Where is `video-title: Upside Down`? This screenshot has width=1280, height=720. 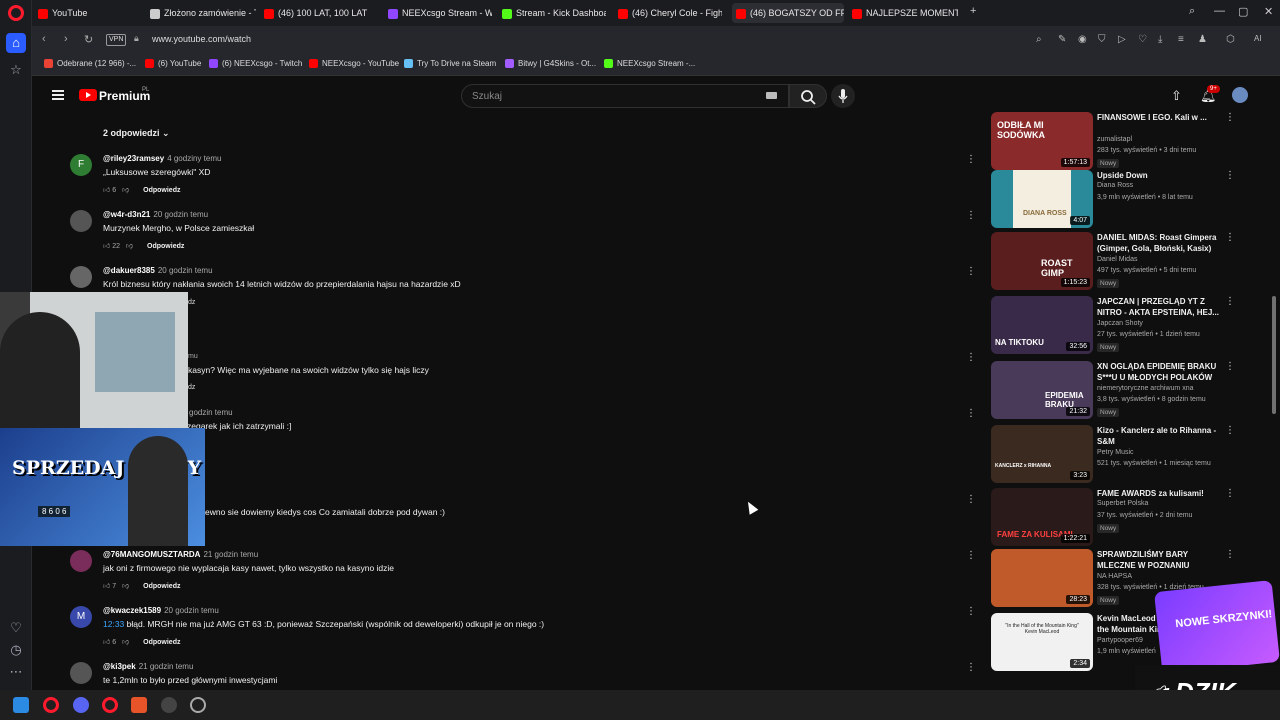
video-title: Upside Down is located at coordinates (1159, 175).